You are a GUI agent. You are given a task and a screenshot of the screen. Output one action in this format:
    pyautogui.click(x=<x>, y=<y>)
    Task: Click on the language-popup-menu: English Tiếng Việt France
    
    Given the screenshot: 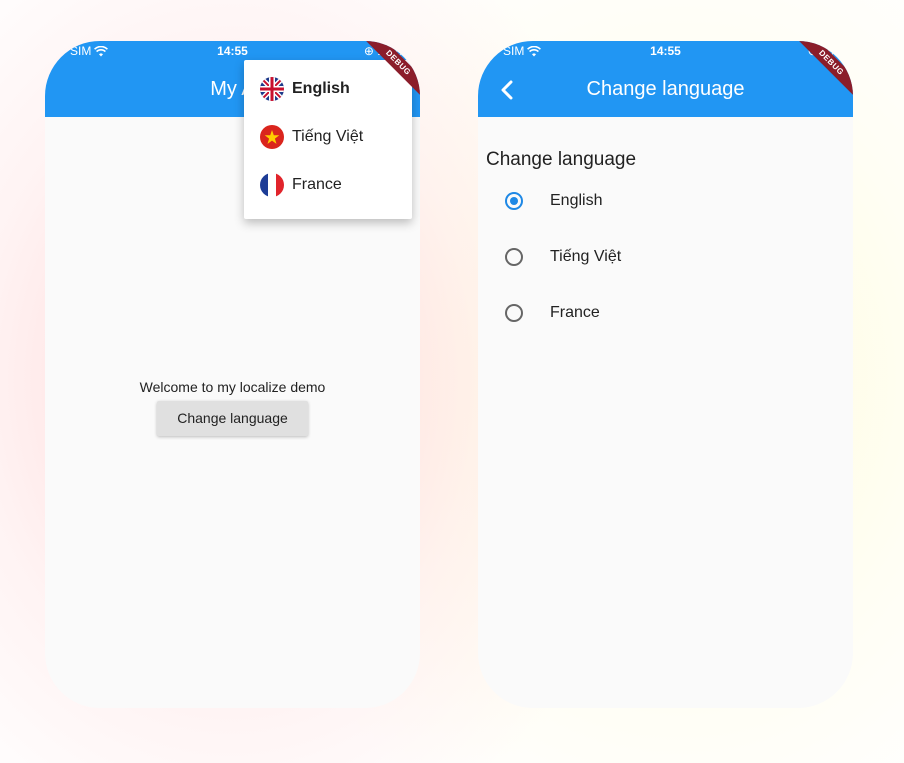 What is the action you would take?
    pyautogui.click(x=328, y=139)
    